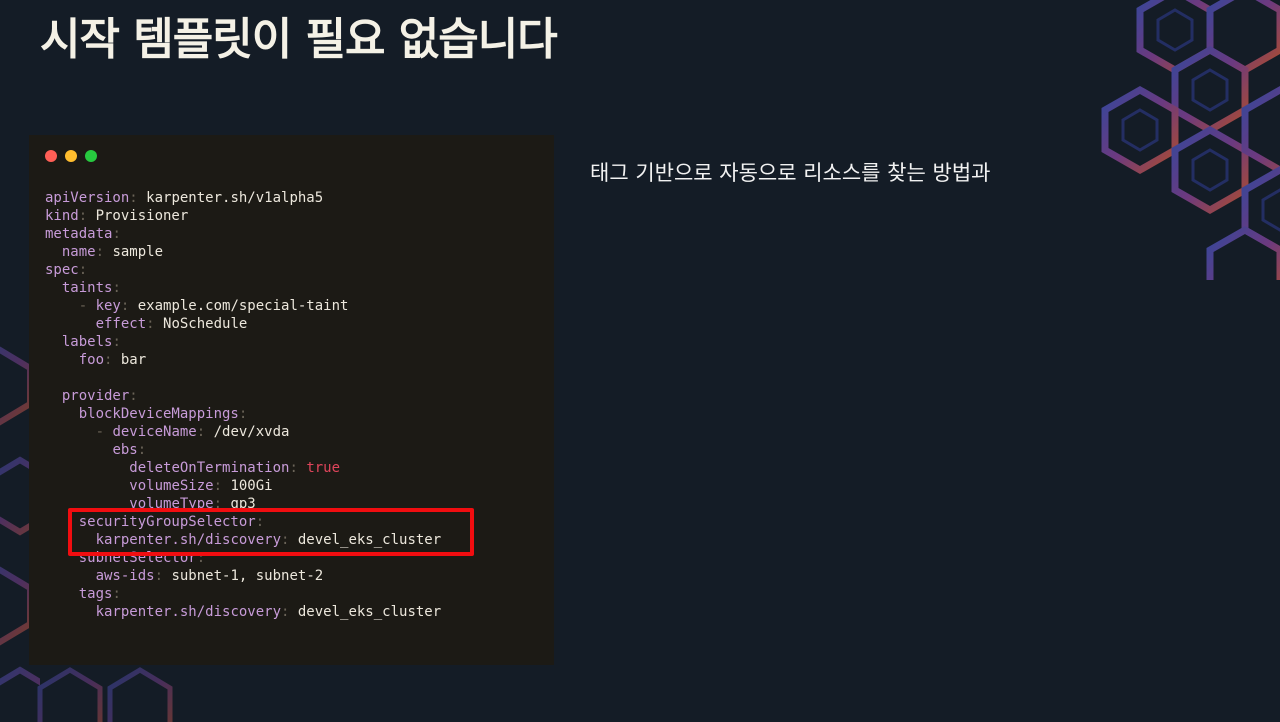 Image resolution: width=1280 pixels, height=722 pixels. What do you see at coordinates (121, 324) in the screenshot?
I see `code-key: effect` at bounding box center [121, 324].